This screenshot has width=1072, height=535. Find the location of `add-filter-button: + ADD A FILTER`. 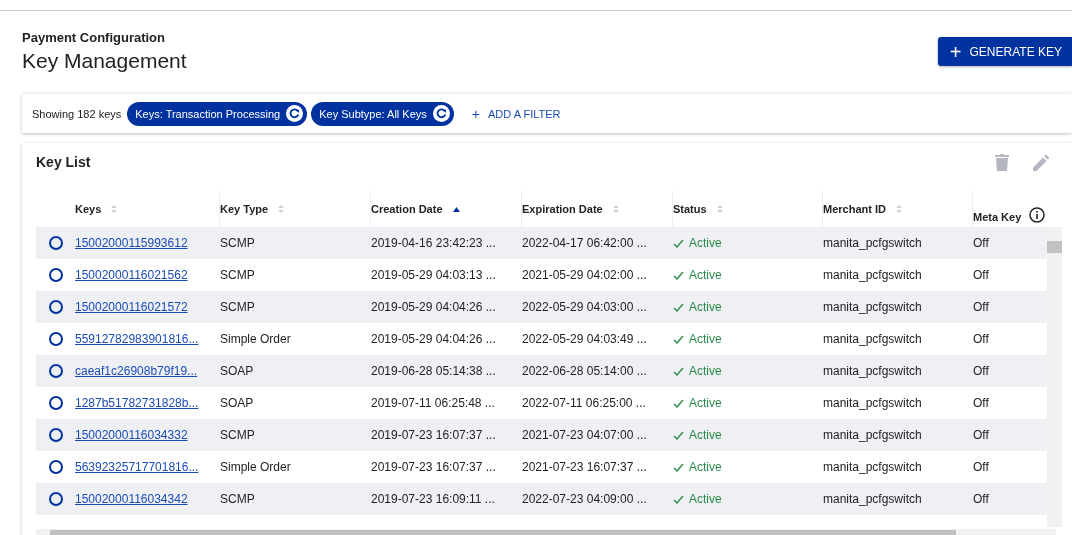

add-filter-button: + ADD A FILTER is located at coordinates (516, 113).